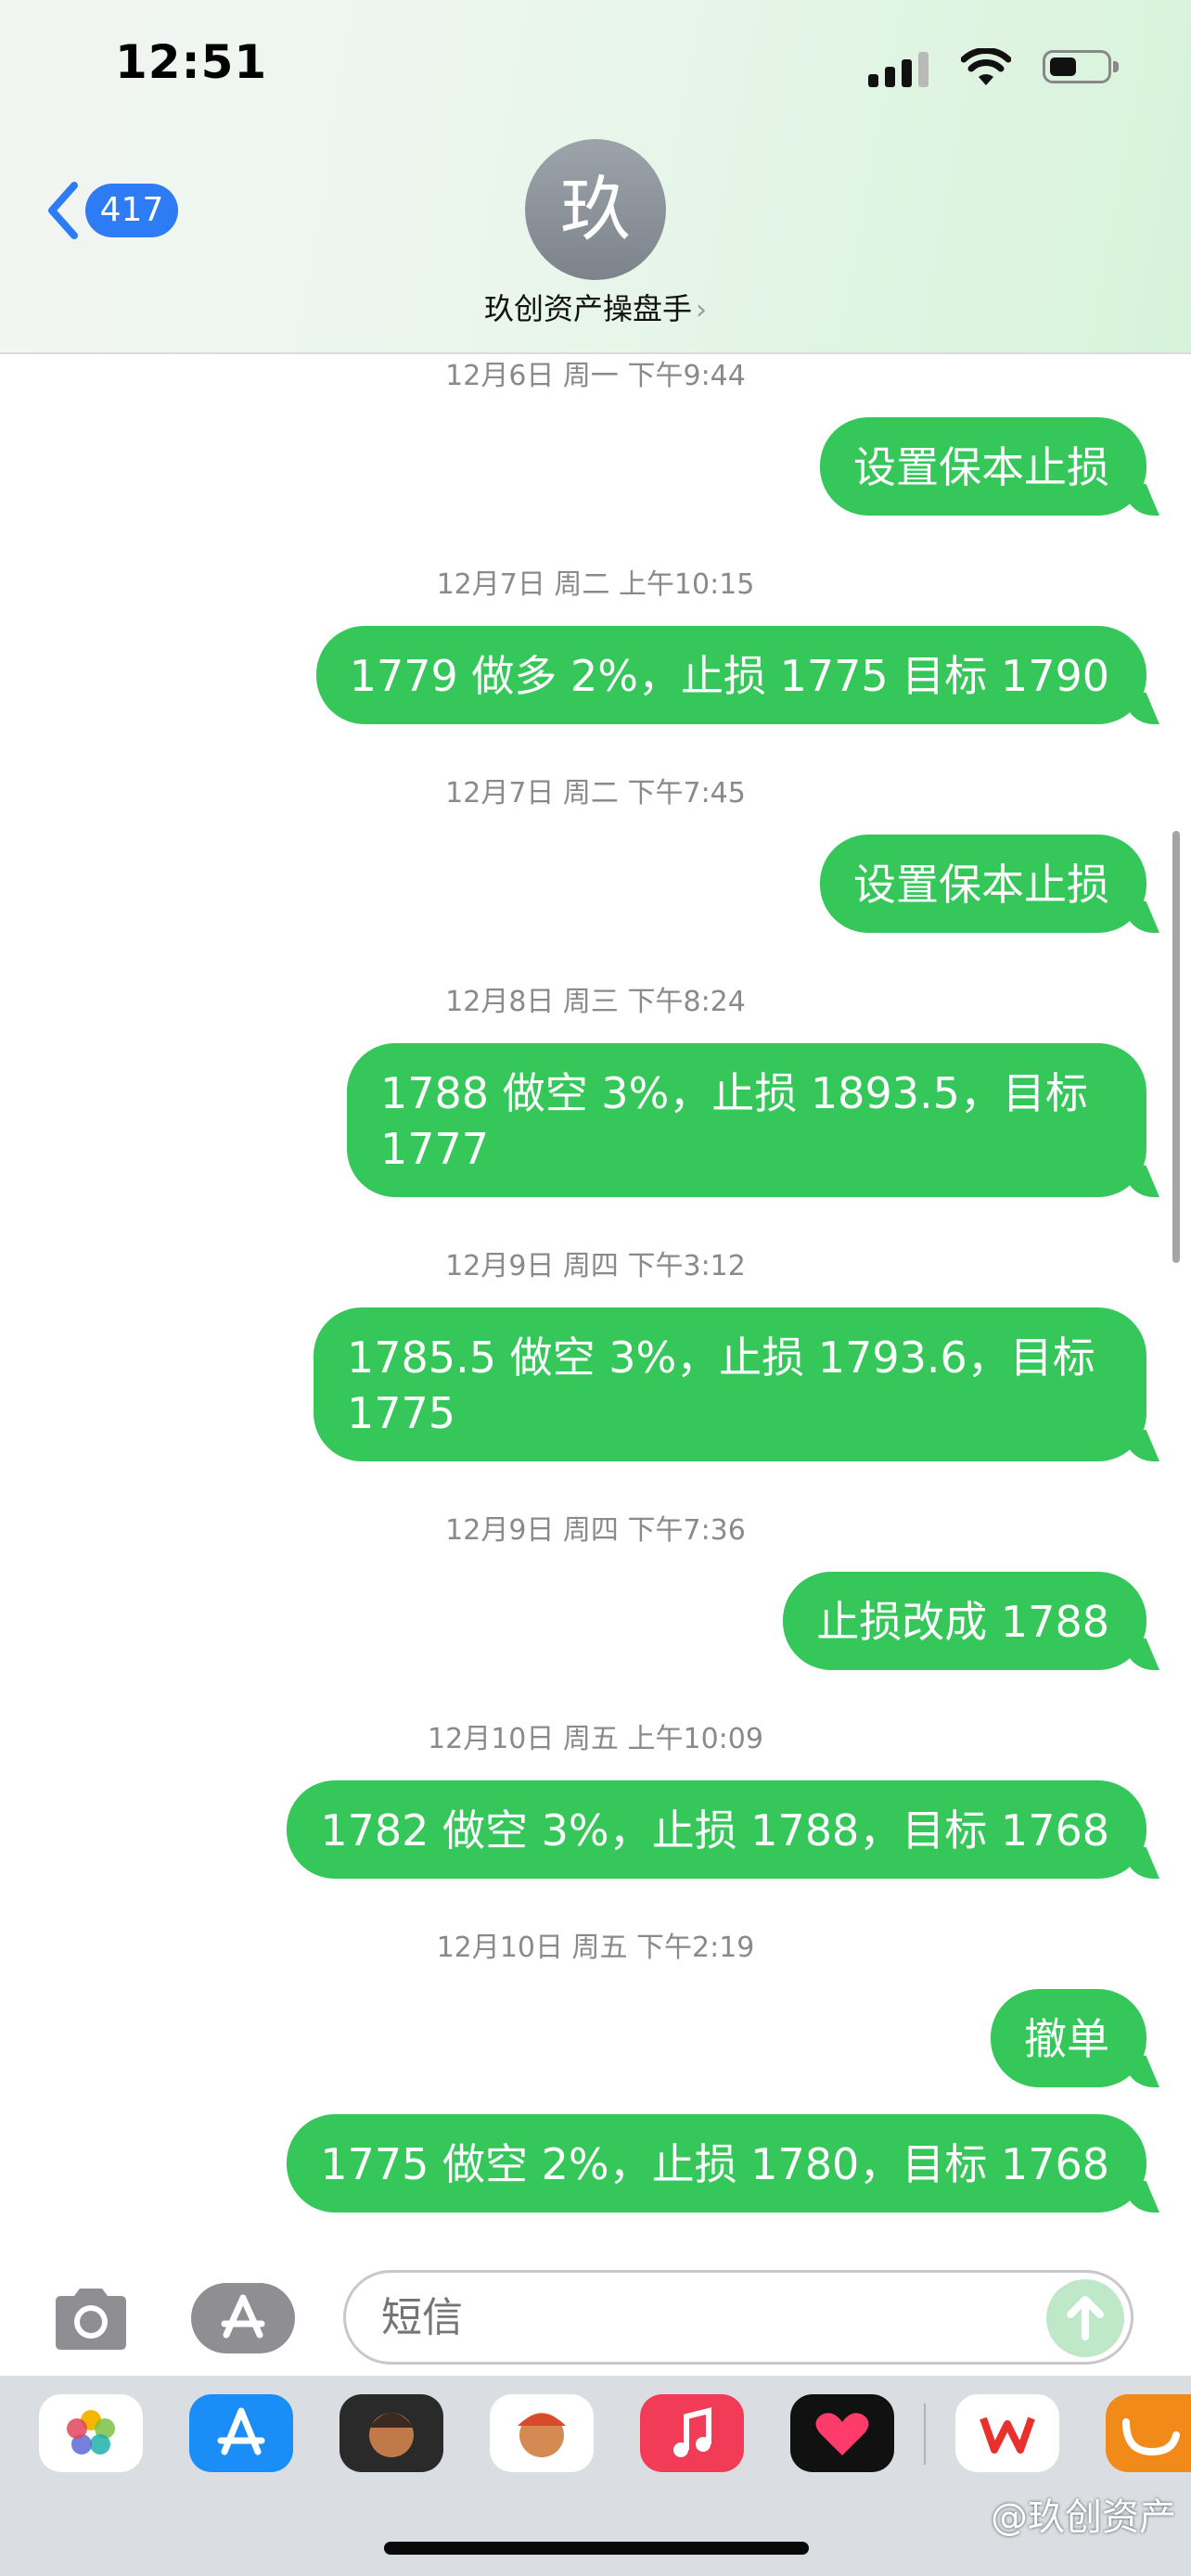 Image resolution: width=1191 pixels, height=2576 pixels. Describe the element at coordinates (587, 308) in the screenshot. I see `contact-name-label: 玖创资产操盘手` at that location.